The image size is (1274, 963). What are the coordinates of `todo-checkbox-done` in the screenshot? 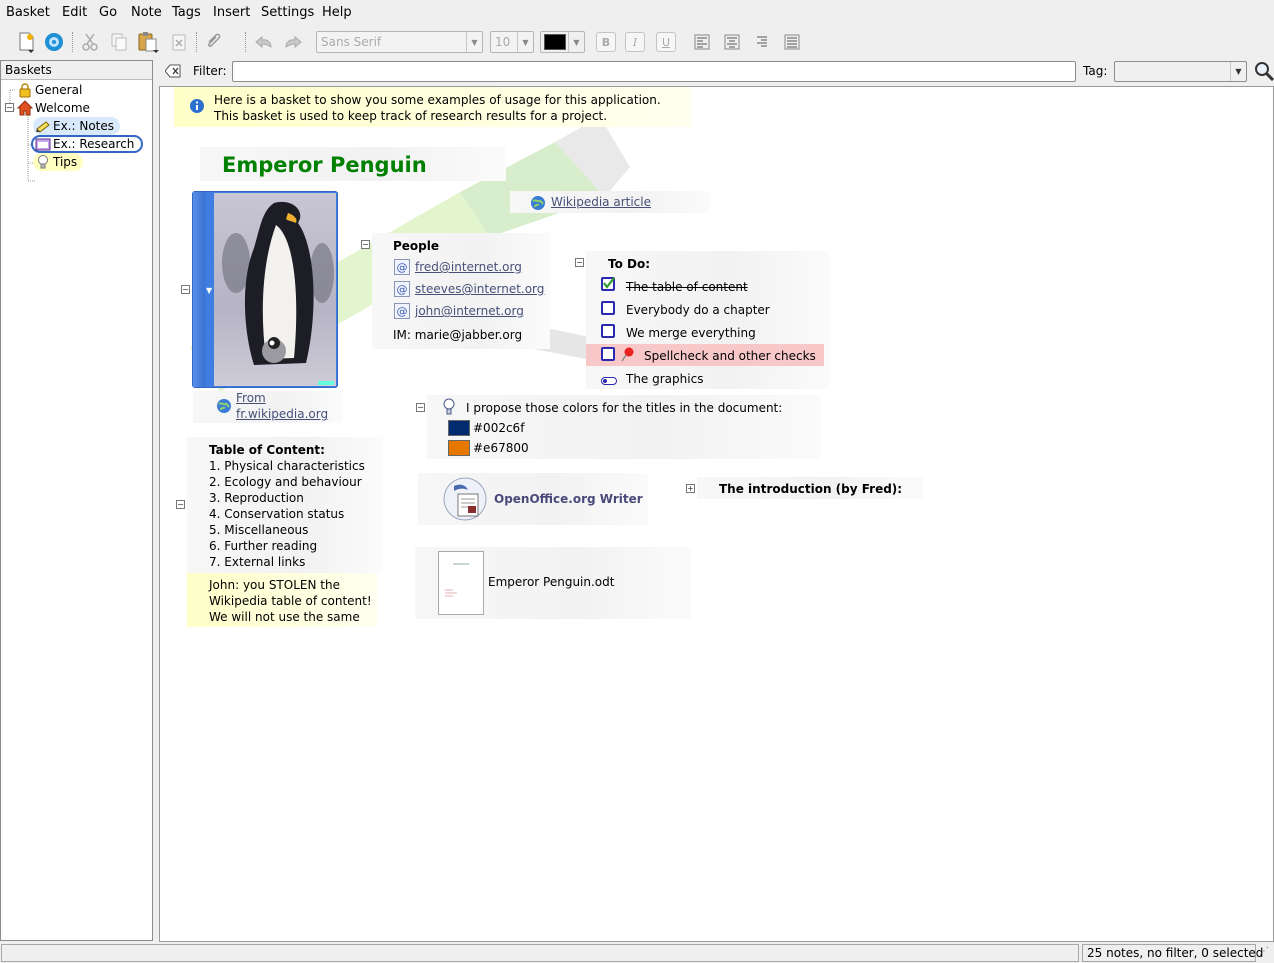 It's located at (608, 285).